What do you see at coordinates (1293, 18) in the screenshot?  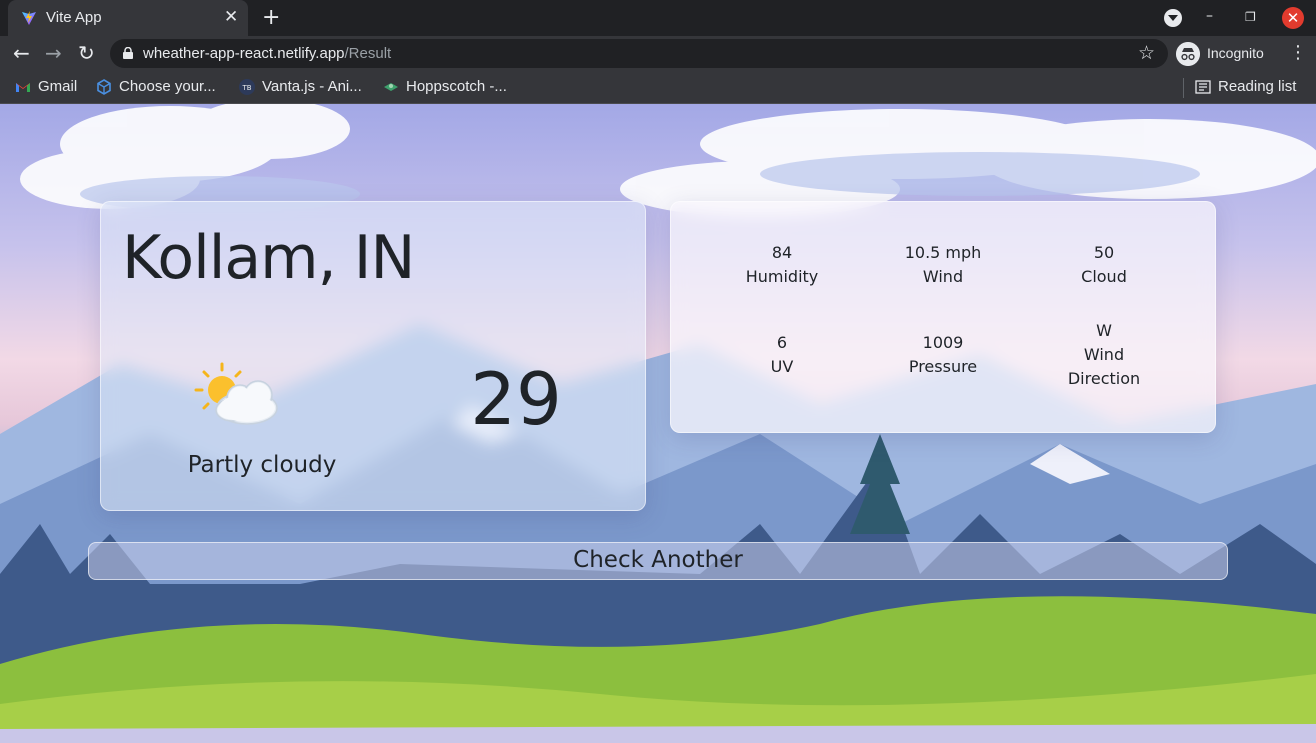 I see `window-close-button: ✕` at bounding box center [1293, 18].